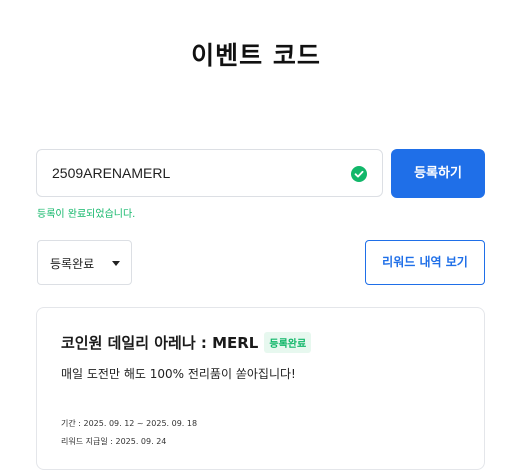 This screenshot has height=475, width=512. Describe the element at coordinates (438, 173) in the screenshot. I see `register-button: 등록하기` at that location.